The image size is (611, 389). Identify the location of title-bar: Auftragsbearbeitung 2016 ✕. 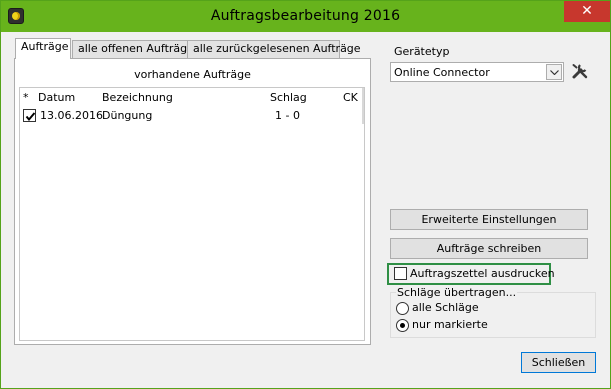
(305, 16).